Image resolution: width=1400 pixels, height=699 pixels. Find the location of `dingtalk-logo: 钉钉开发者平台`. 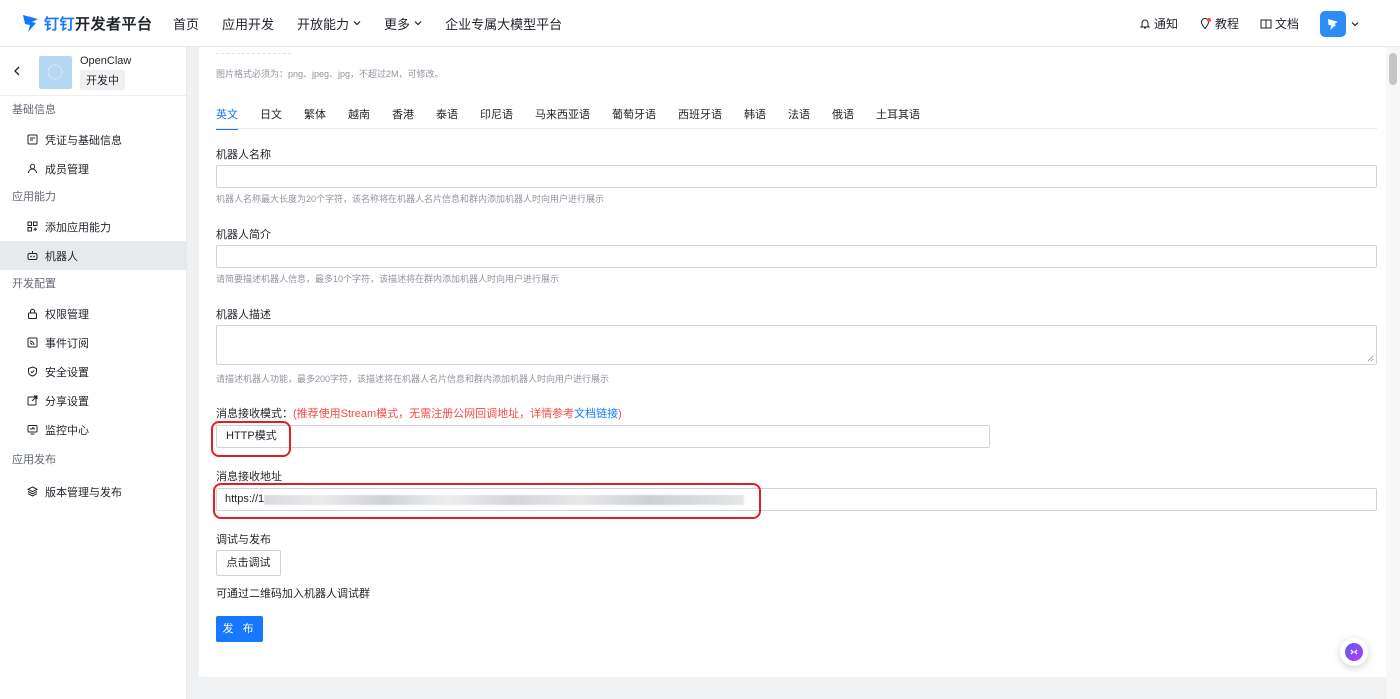

dingtalk-logo: 钉钉开发者平台 is located at coordinates (92, 23).